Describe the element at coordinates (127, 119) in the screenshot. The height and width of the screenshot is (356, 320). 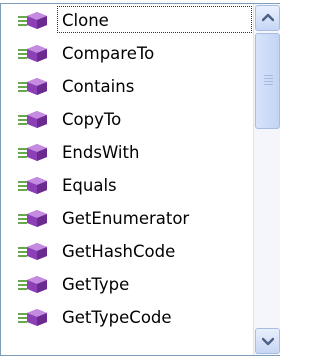
I see `list-item: CopyTo` at that location.